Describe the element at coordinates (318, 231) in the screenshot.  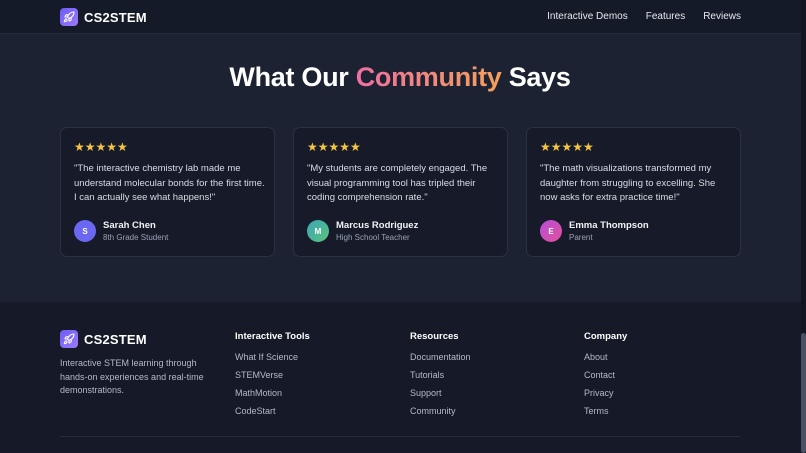
I see `avatar: M` at that location.